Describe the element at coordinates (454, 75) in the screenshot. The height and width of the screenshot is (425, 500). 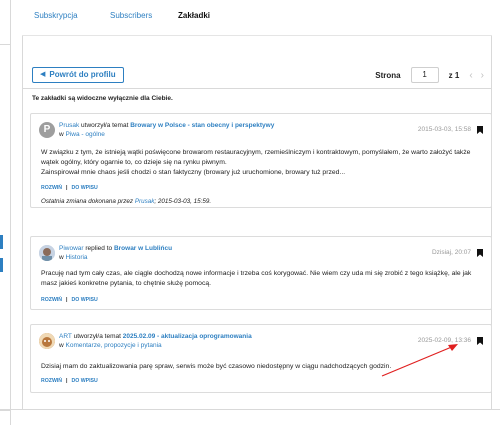
I see `page-count: z 1` at that location.